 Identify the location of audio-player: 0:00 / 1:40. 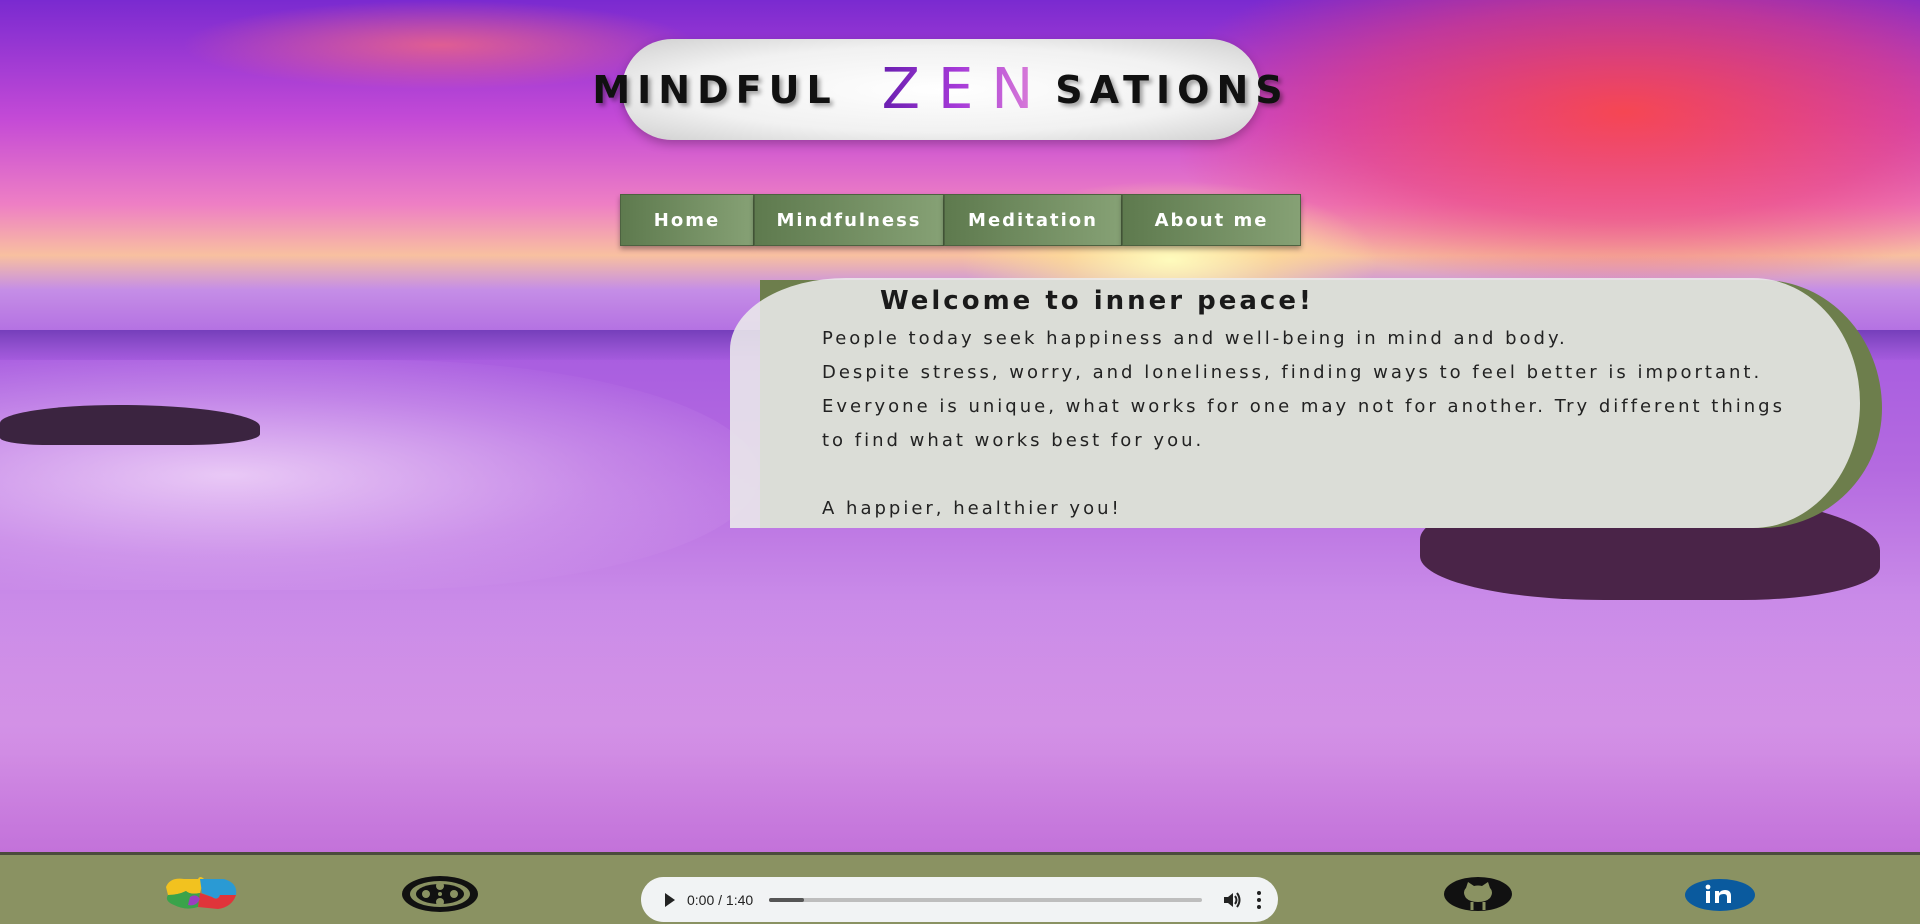
(959, 899).